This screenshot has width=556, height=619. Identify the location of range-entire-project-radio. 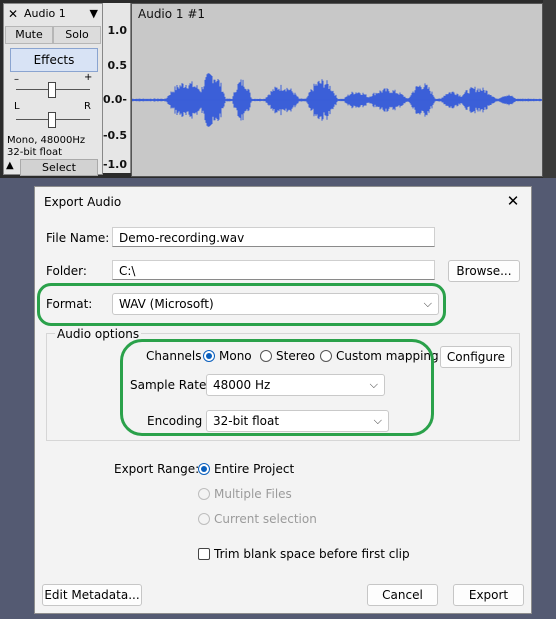
(204, 469).